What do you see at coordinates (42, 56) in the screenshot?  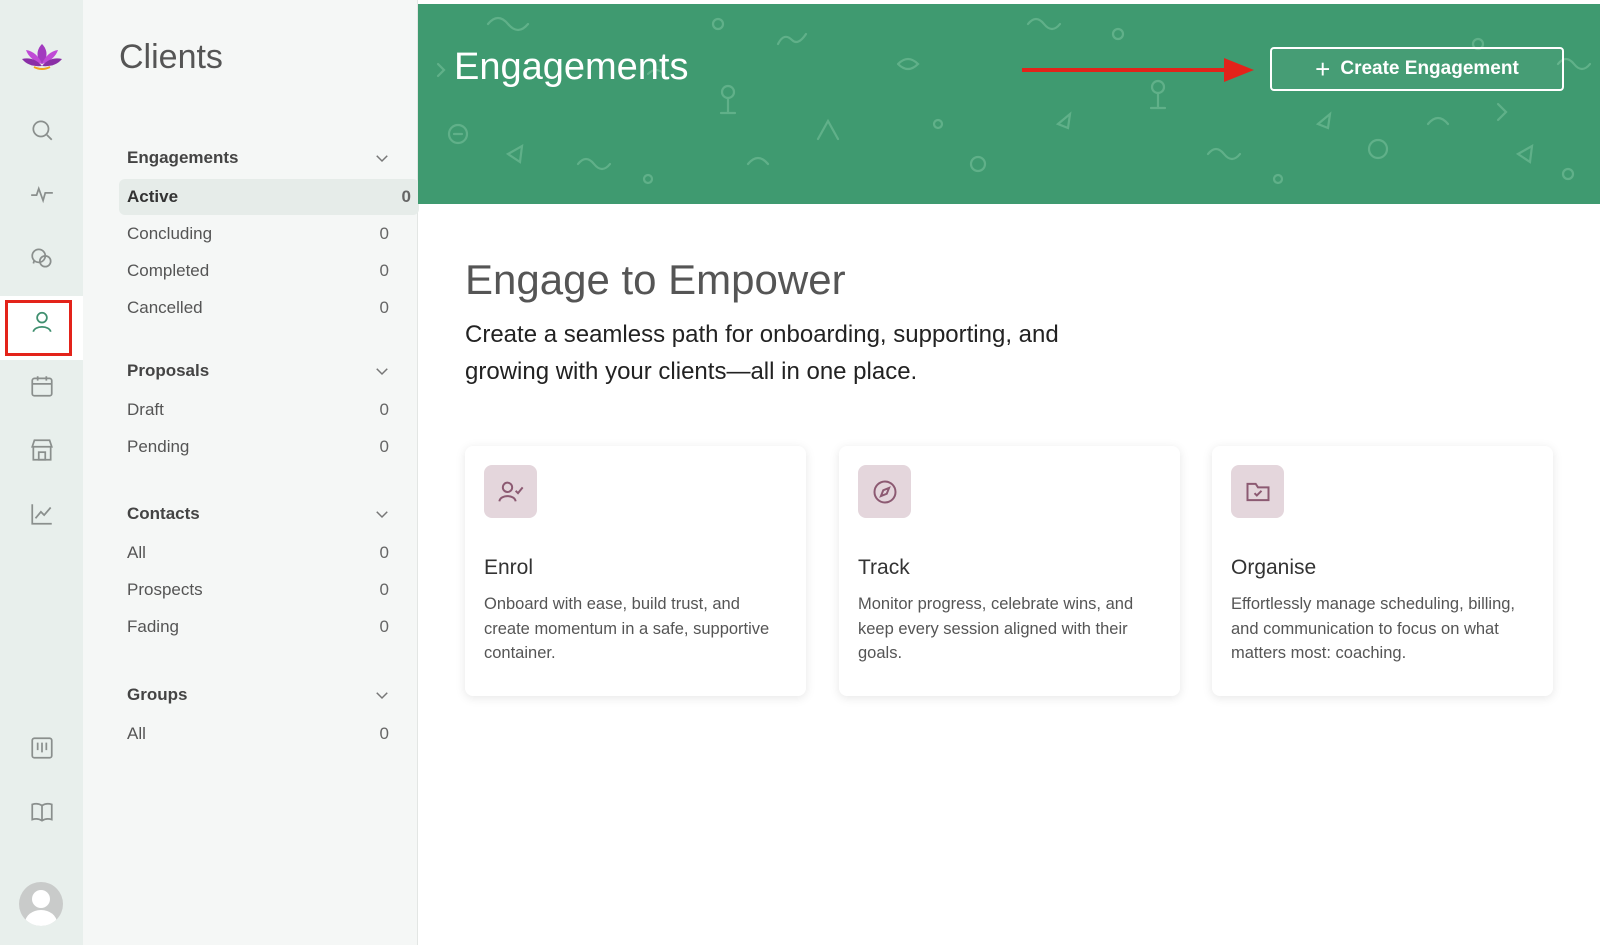 I see `lotus-icon` at bounding box center [42, 56].